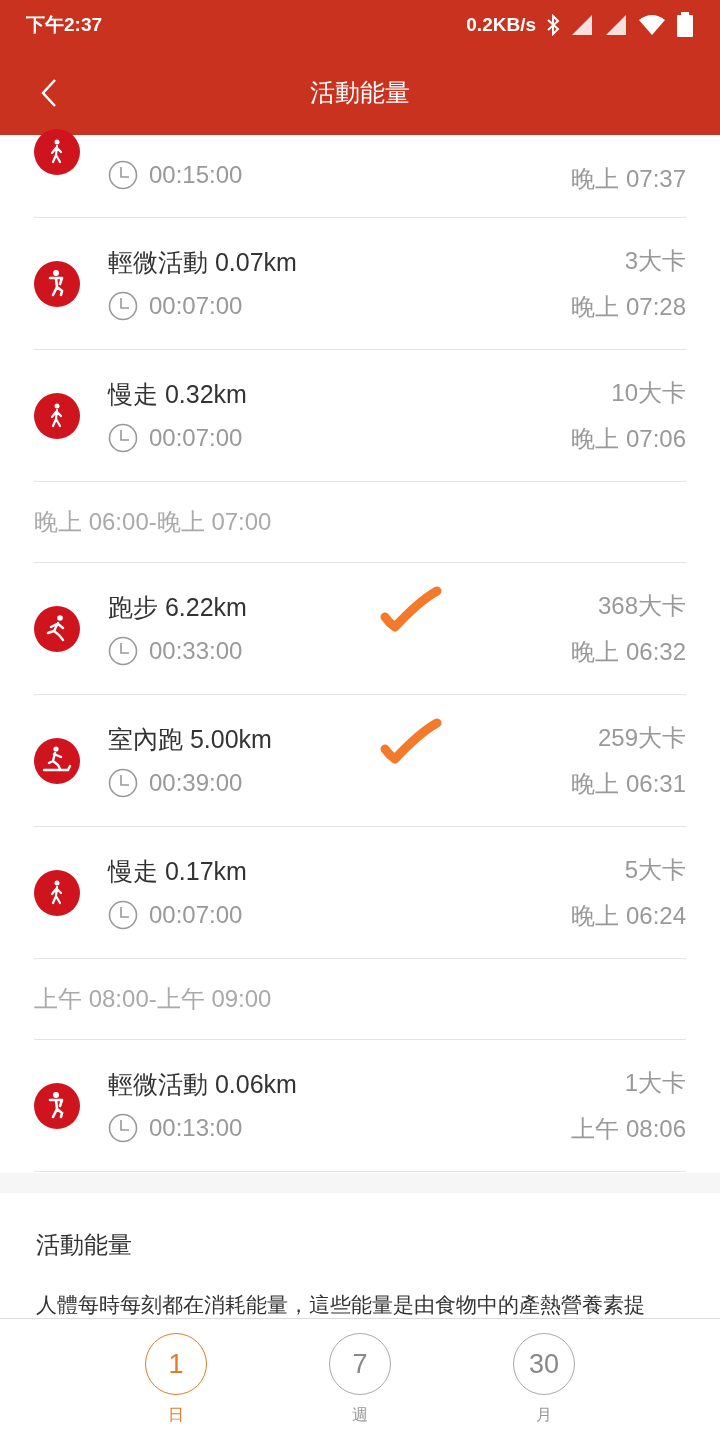 Image resolution: width=720 pixels, height=1440 pixels. What do you see at coordinates (153, 522) in the screenshot?
I see `time-range-heading: 晚上 06:00-晚上 07:00` at bounding box center [153, 522].